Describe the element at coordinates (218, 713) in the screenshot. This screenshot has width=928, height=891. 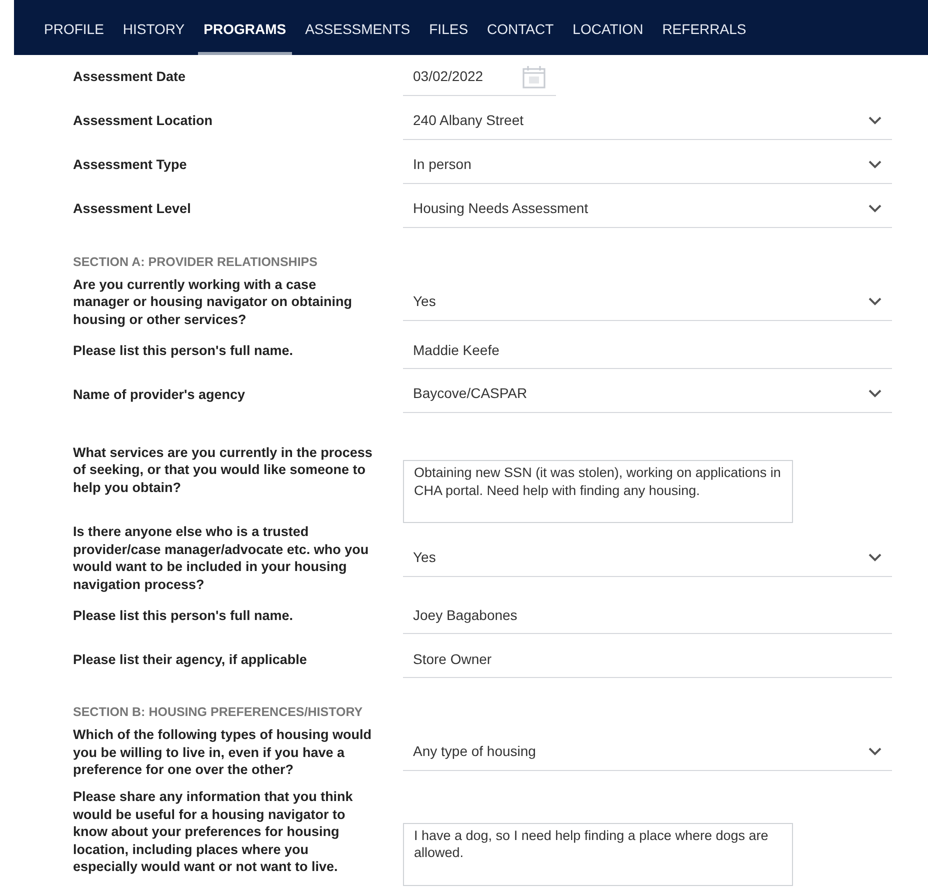
I see `section-heading: SECTION B: HOUSING PREFERENCES/HISTORY` at that location.